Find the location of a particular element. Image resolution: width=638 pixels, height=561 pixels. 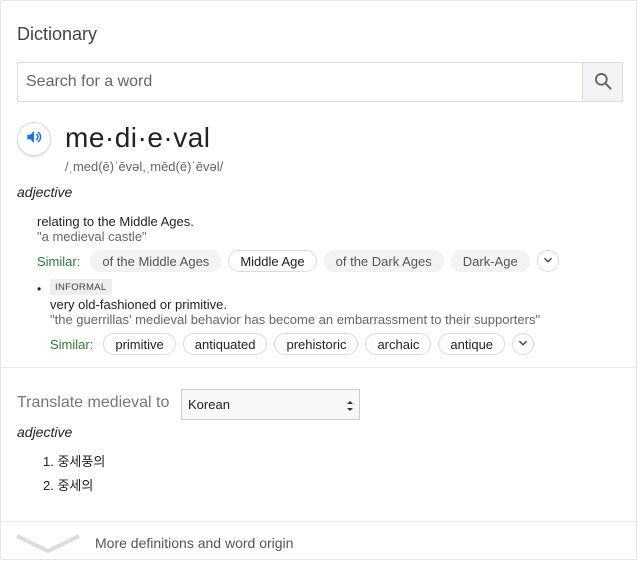

similar-chip: prehistoric is located at coordinates (316, 344).